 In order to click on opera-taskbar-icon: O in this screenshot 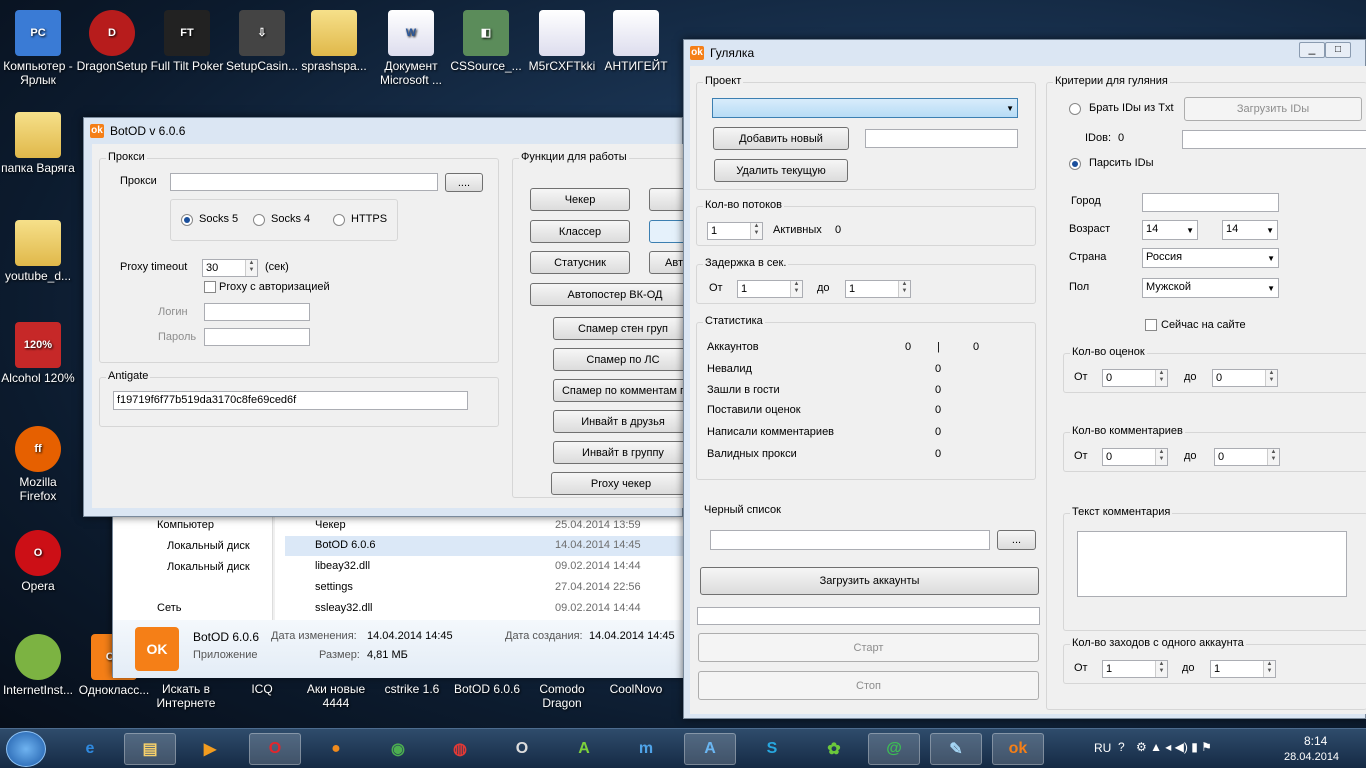, I will do `click(275, 749)`.